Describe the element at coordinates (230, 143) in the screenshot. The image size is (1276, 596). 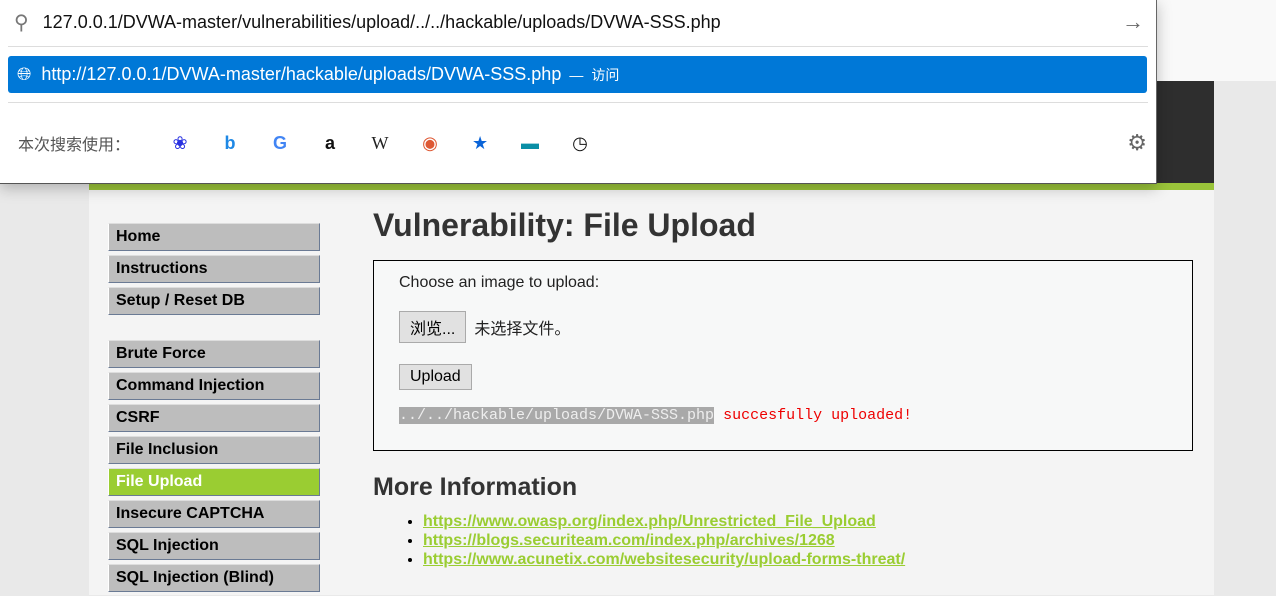
I see `bing-icon: b` at that location.